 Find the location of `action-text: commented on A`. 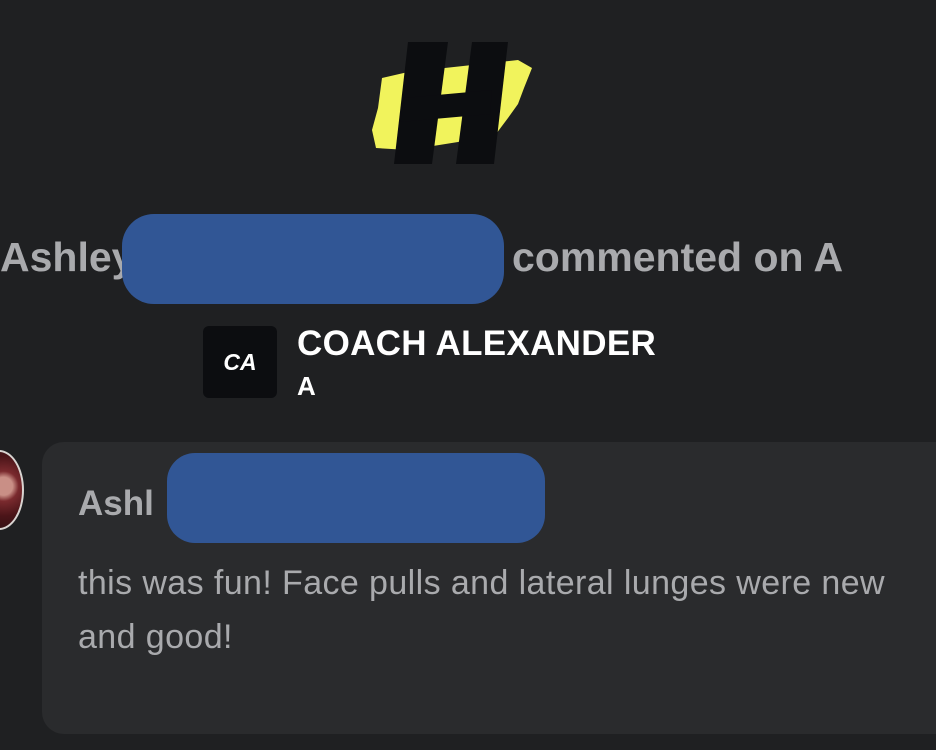

action-text: commented on A is located at coordinates (678, 257).